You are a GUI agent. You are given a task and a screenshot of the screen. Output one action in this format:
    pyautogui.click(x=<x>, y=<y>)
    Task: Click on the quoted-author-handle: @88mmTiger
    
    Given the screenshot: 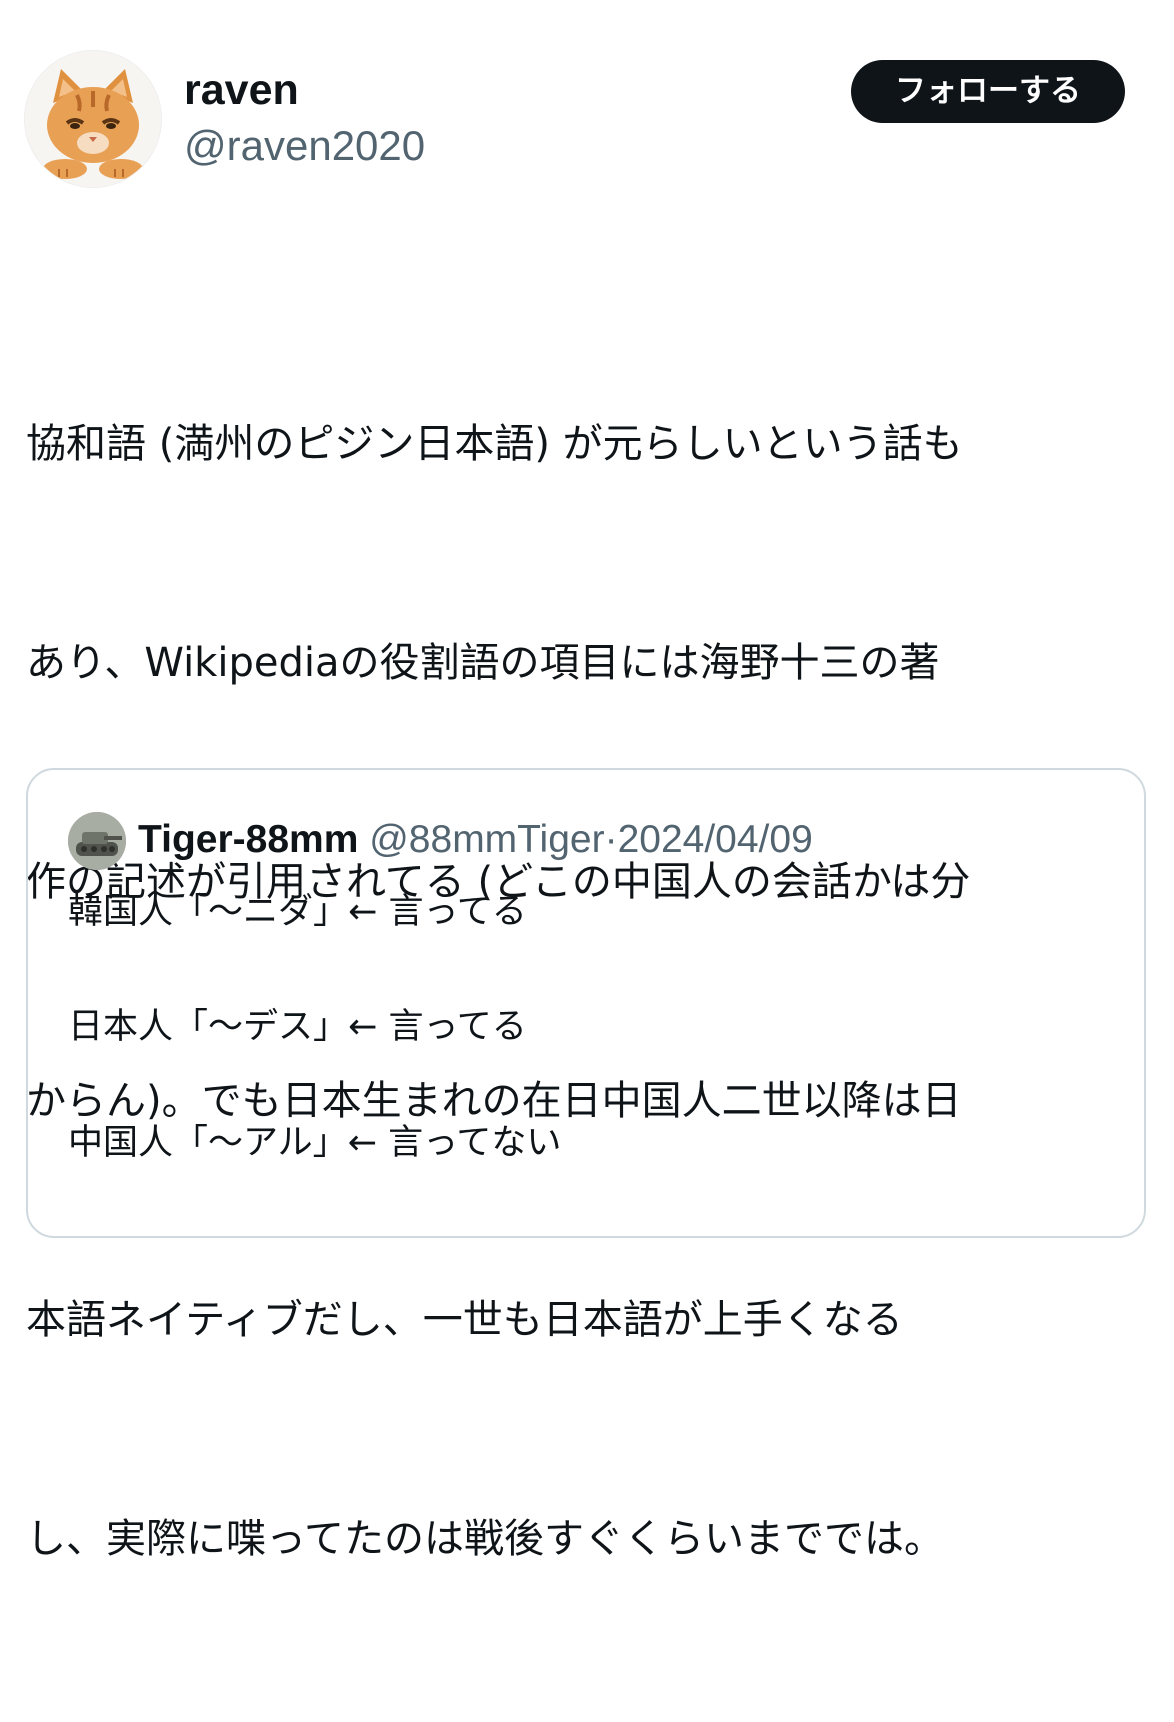 What is the action you would take?
    pyautogui.click(x=486, y=839)
    